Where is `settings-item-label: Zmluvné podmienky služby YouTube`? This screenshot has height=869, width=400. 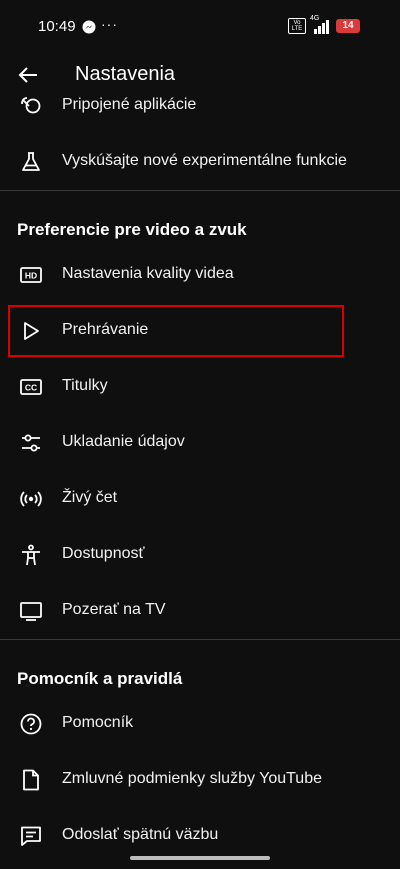 settings-item-label: Zmluvné podmienky služby YouTube is located at coordinates (192, 778).